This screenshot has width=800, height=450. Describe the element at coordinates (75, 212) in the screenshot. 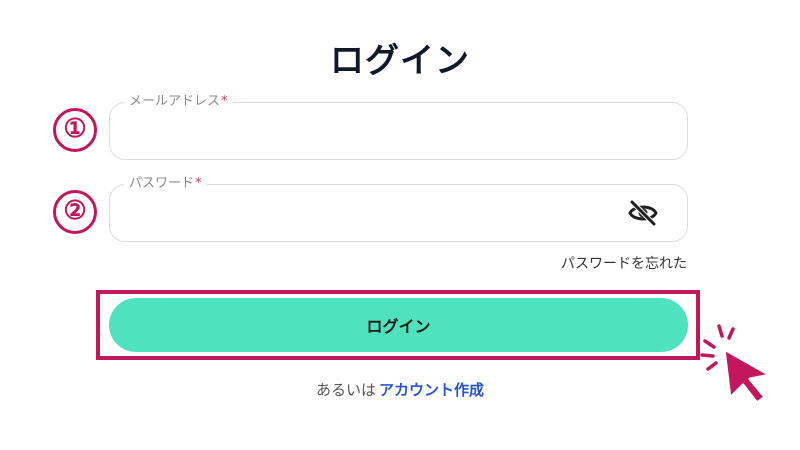

I see `step-marker-2: ②` at that location.